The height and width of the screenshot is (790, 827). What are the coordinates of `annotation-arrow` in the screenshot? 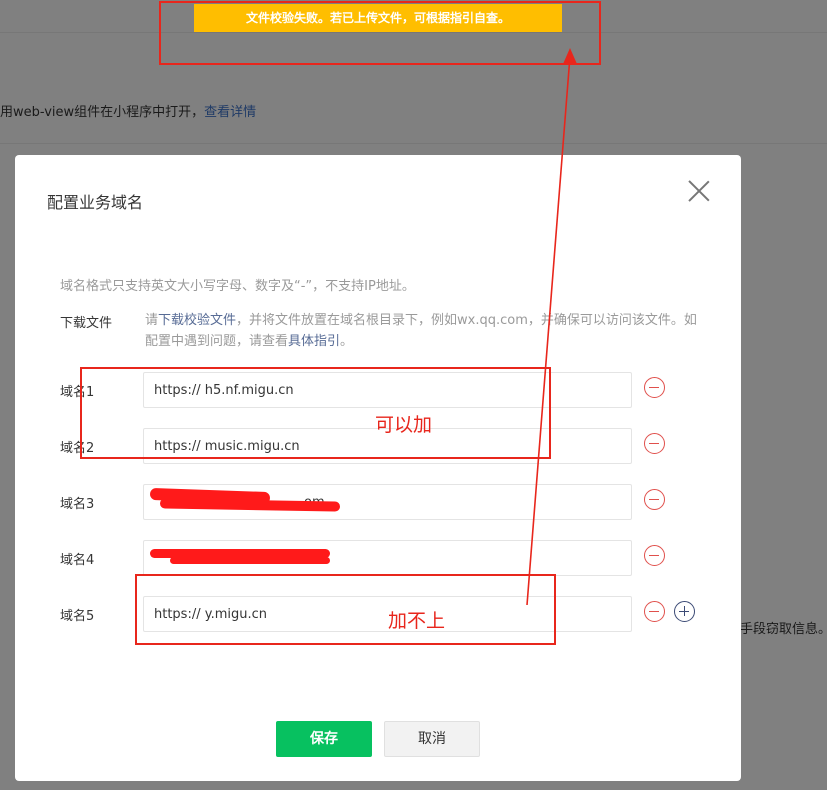 It's located at (551, 327).